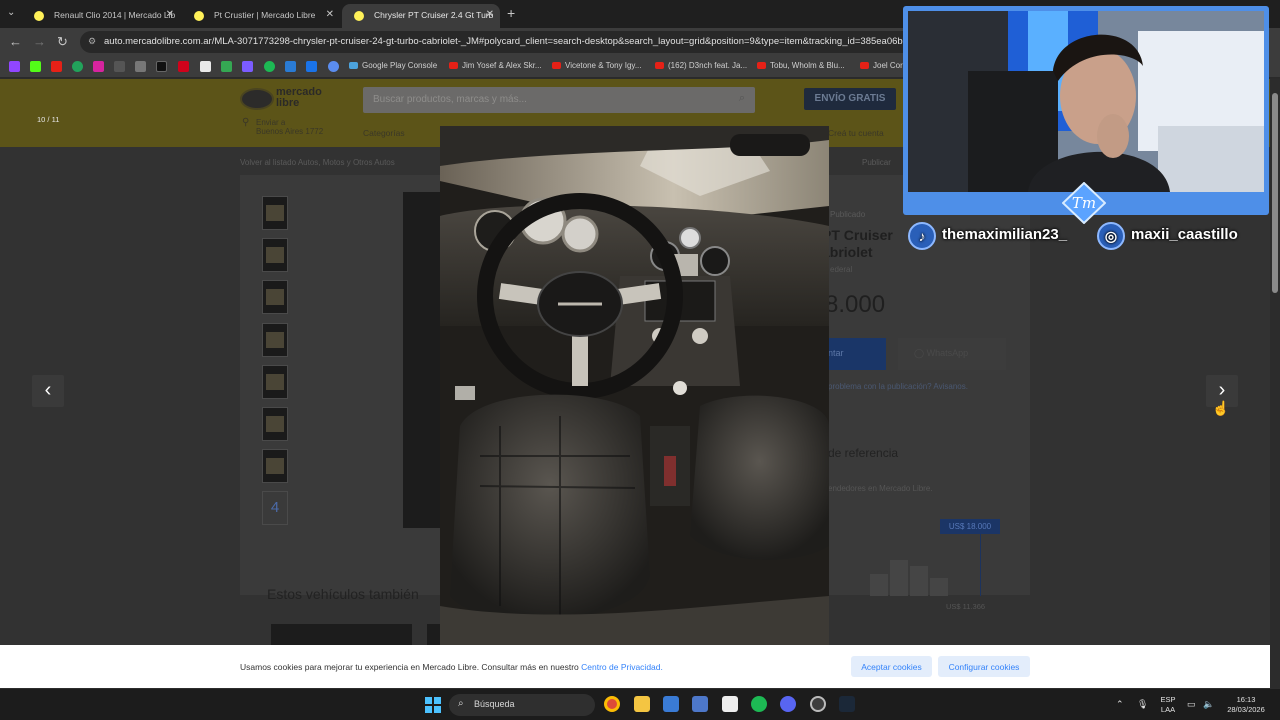 Image resolution: width=1280 pixels, height=720 pixels. I want to click on volume-icon: 🔈, so click(1208, 704).